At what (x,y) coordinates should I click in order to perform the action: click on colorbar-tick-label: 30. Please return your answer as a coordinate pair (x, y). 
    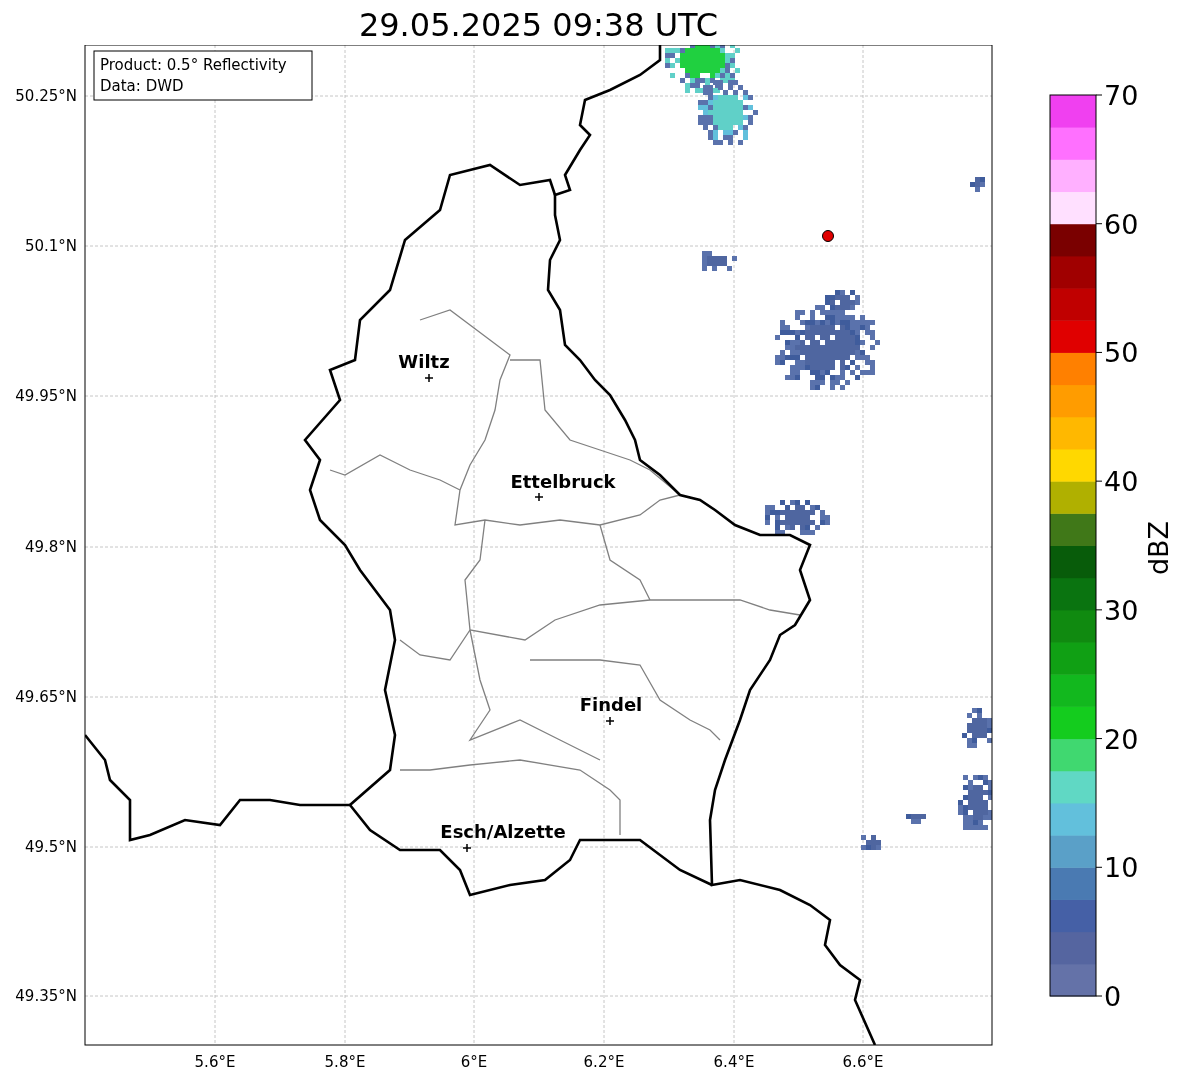
    Looking at the image, I should click on (1121, 610).